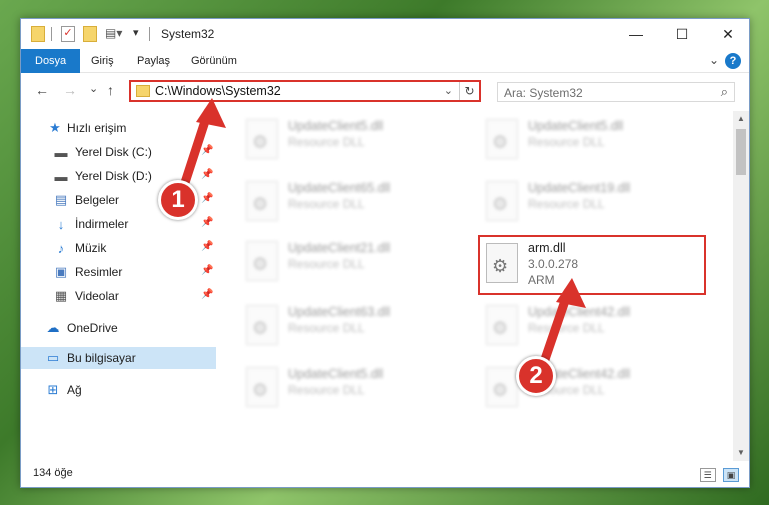  Describe the element at coordinates (469, 91) in the screenshot. I see `refresh-button: ↻` at that location.